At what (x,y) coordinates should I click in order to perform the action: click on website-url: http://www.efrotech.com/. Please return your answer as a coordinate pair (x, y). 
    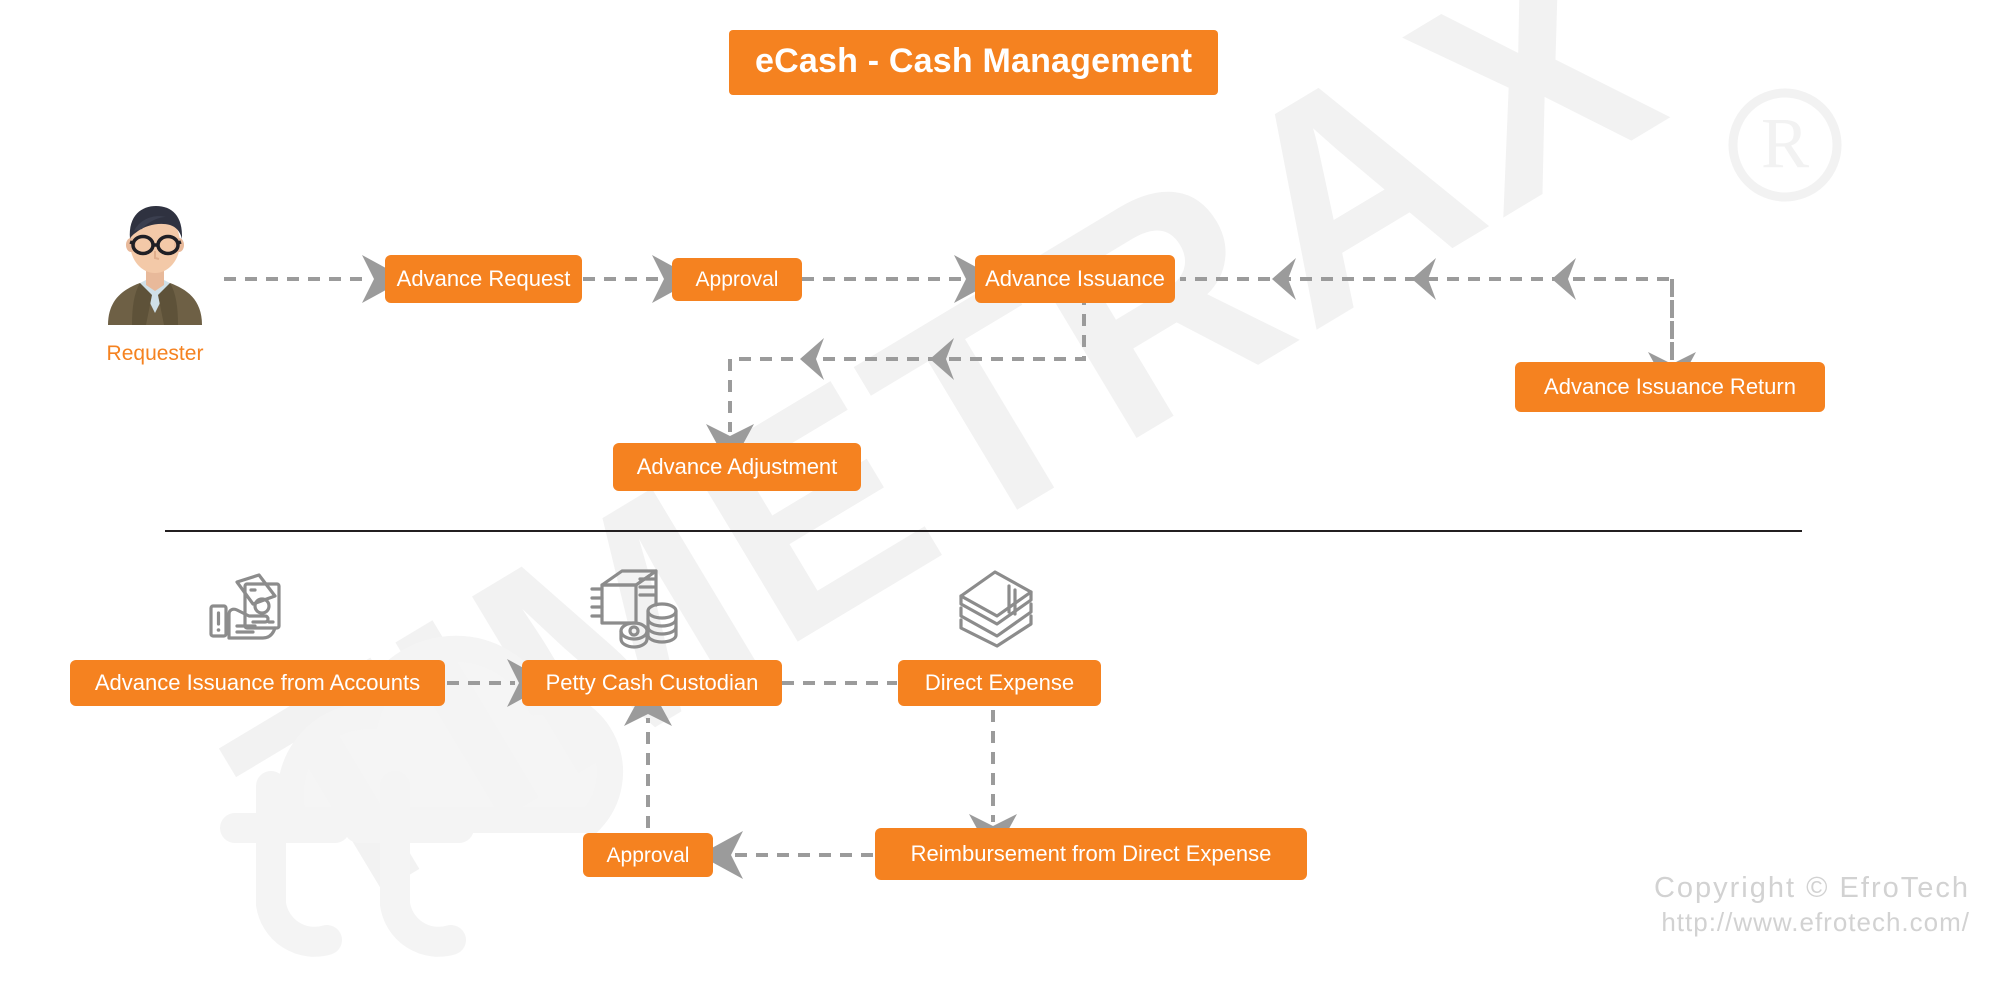
    Looking at the image, I should click on (1812, 922).